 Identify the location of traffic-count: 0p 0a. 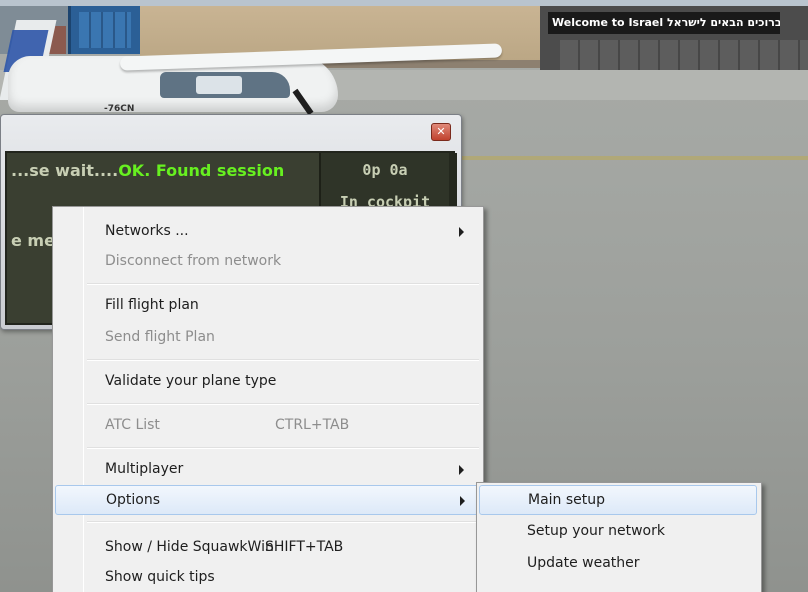
(385, 170).